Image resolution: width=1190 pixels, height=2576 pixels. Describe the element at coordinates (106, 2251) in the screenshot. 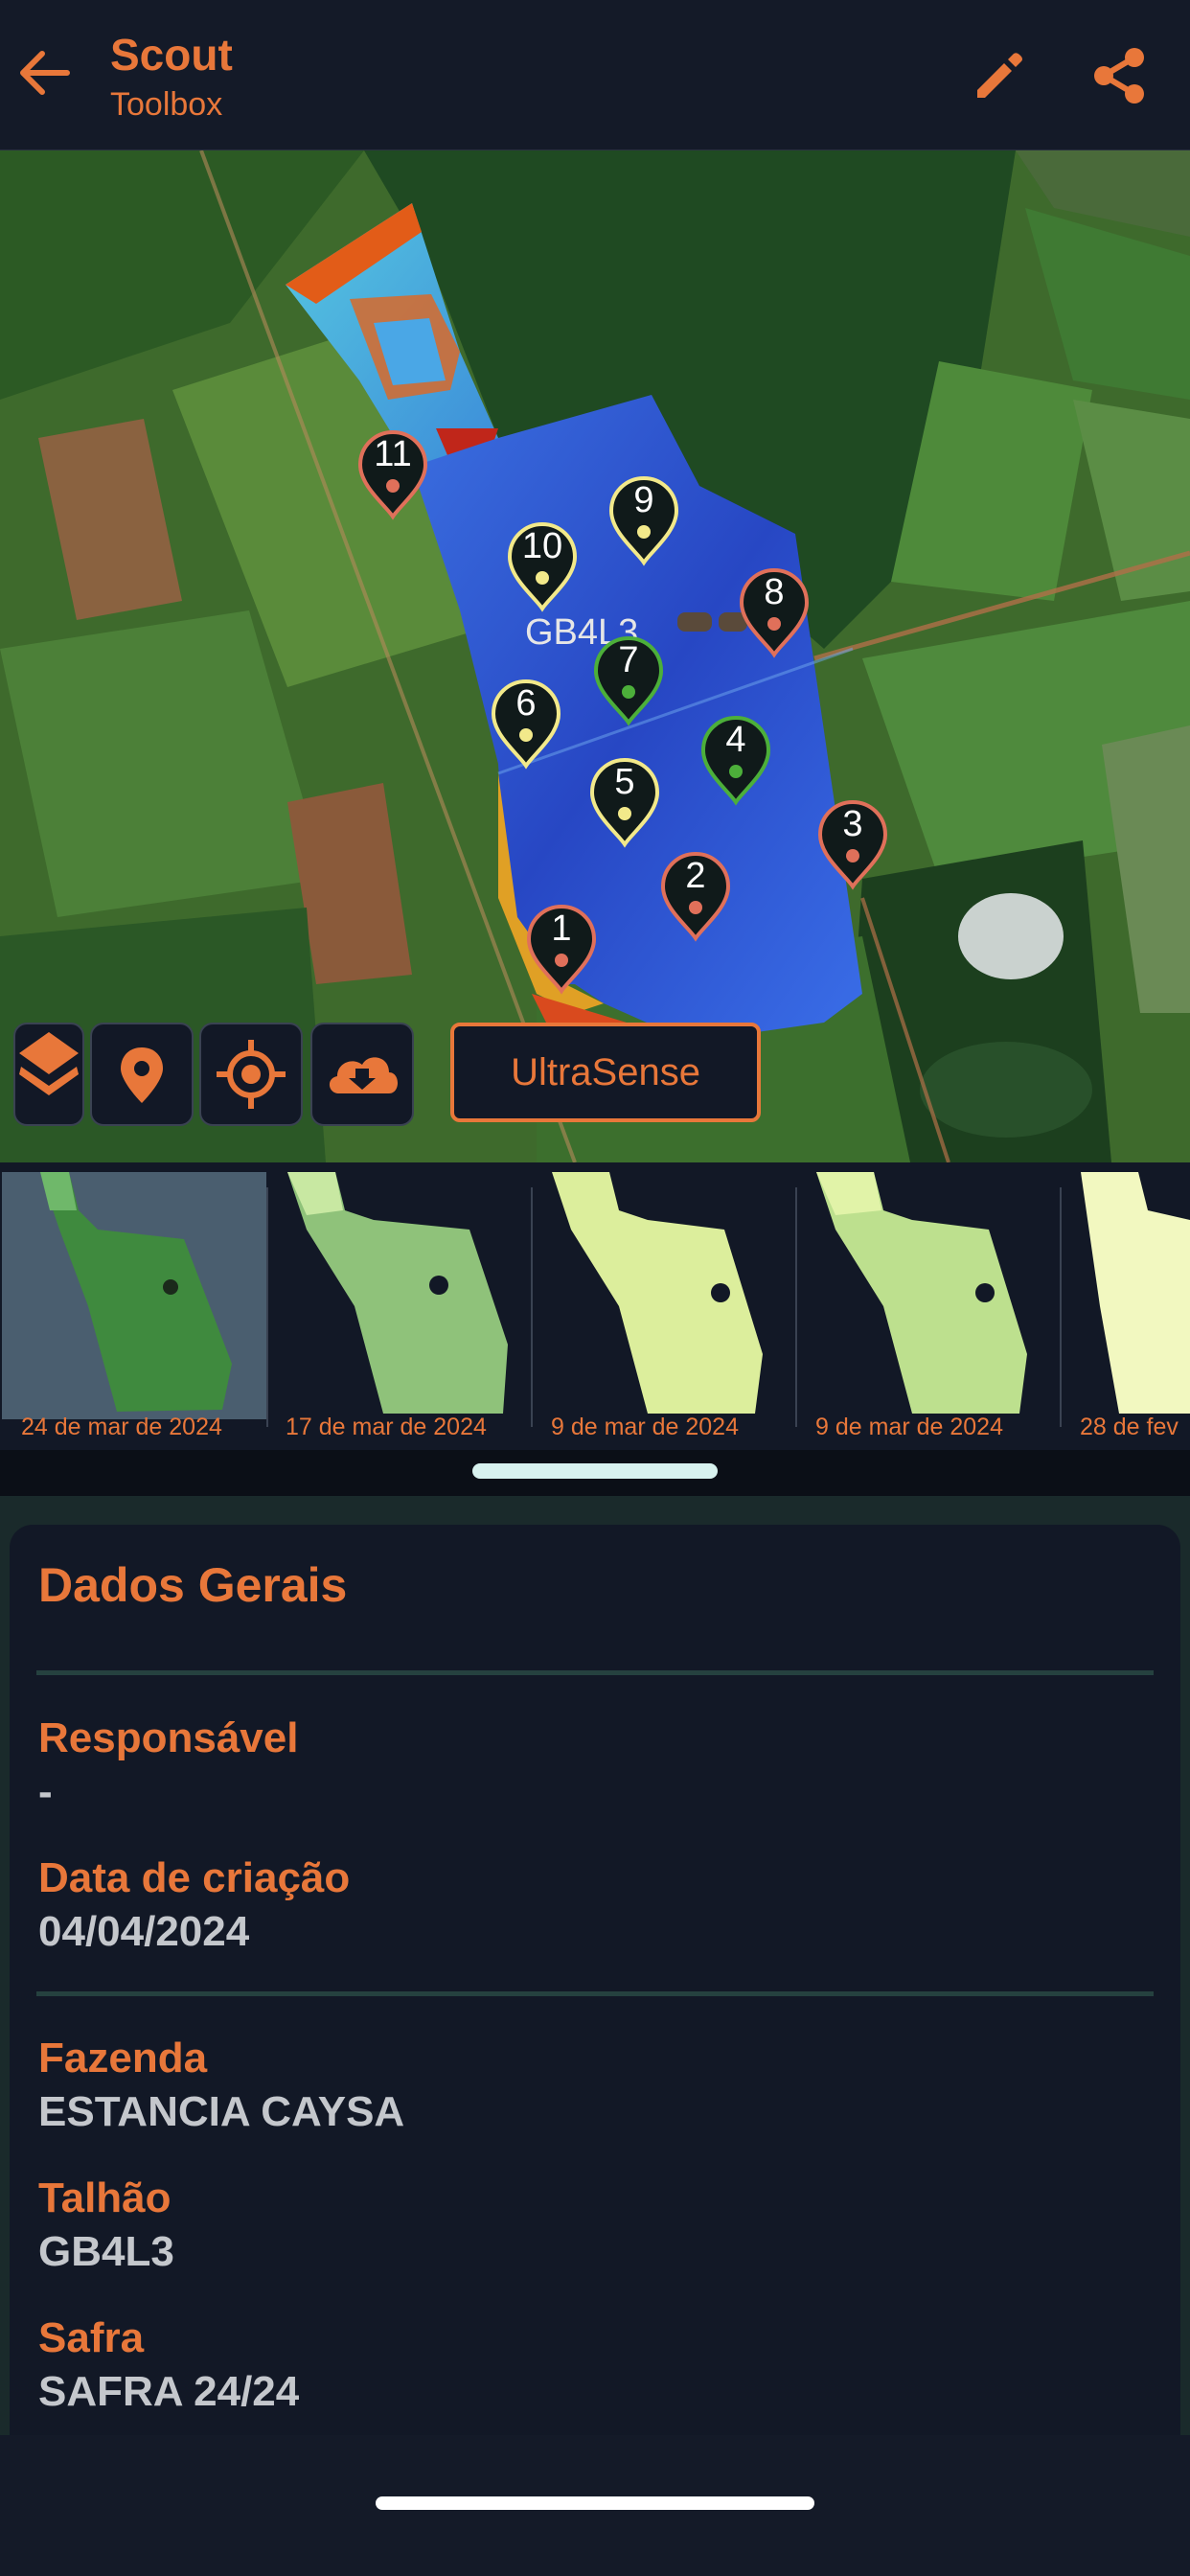

I see `field-value-talhao: GB4L3` at that location.